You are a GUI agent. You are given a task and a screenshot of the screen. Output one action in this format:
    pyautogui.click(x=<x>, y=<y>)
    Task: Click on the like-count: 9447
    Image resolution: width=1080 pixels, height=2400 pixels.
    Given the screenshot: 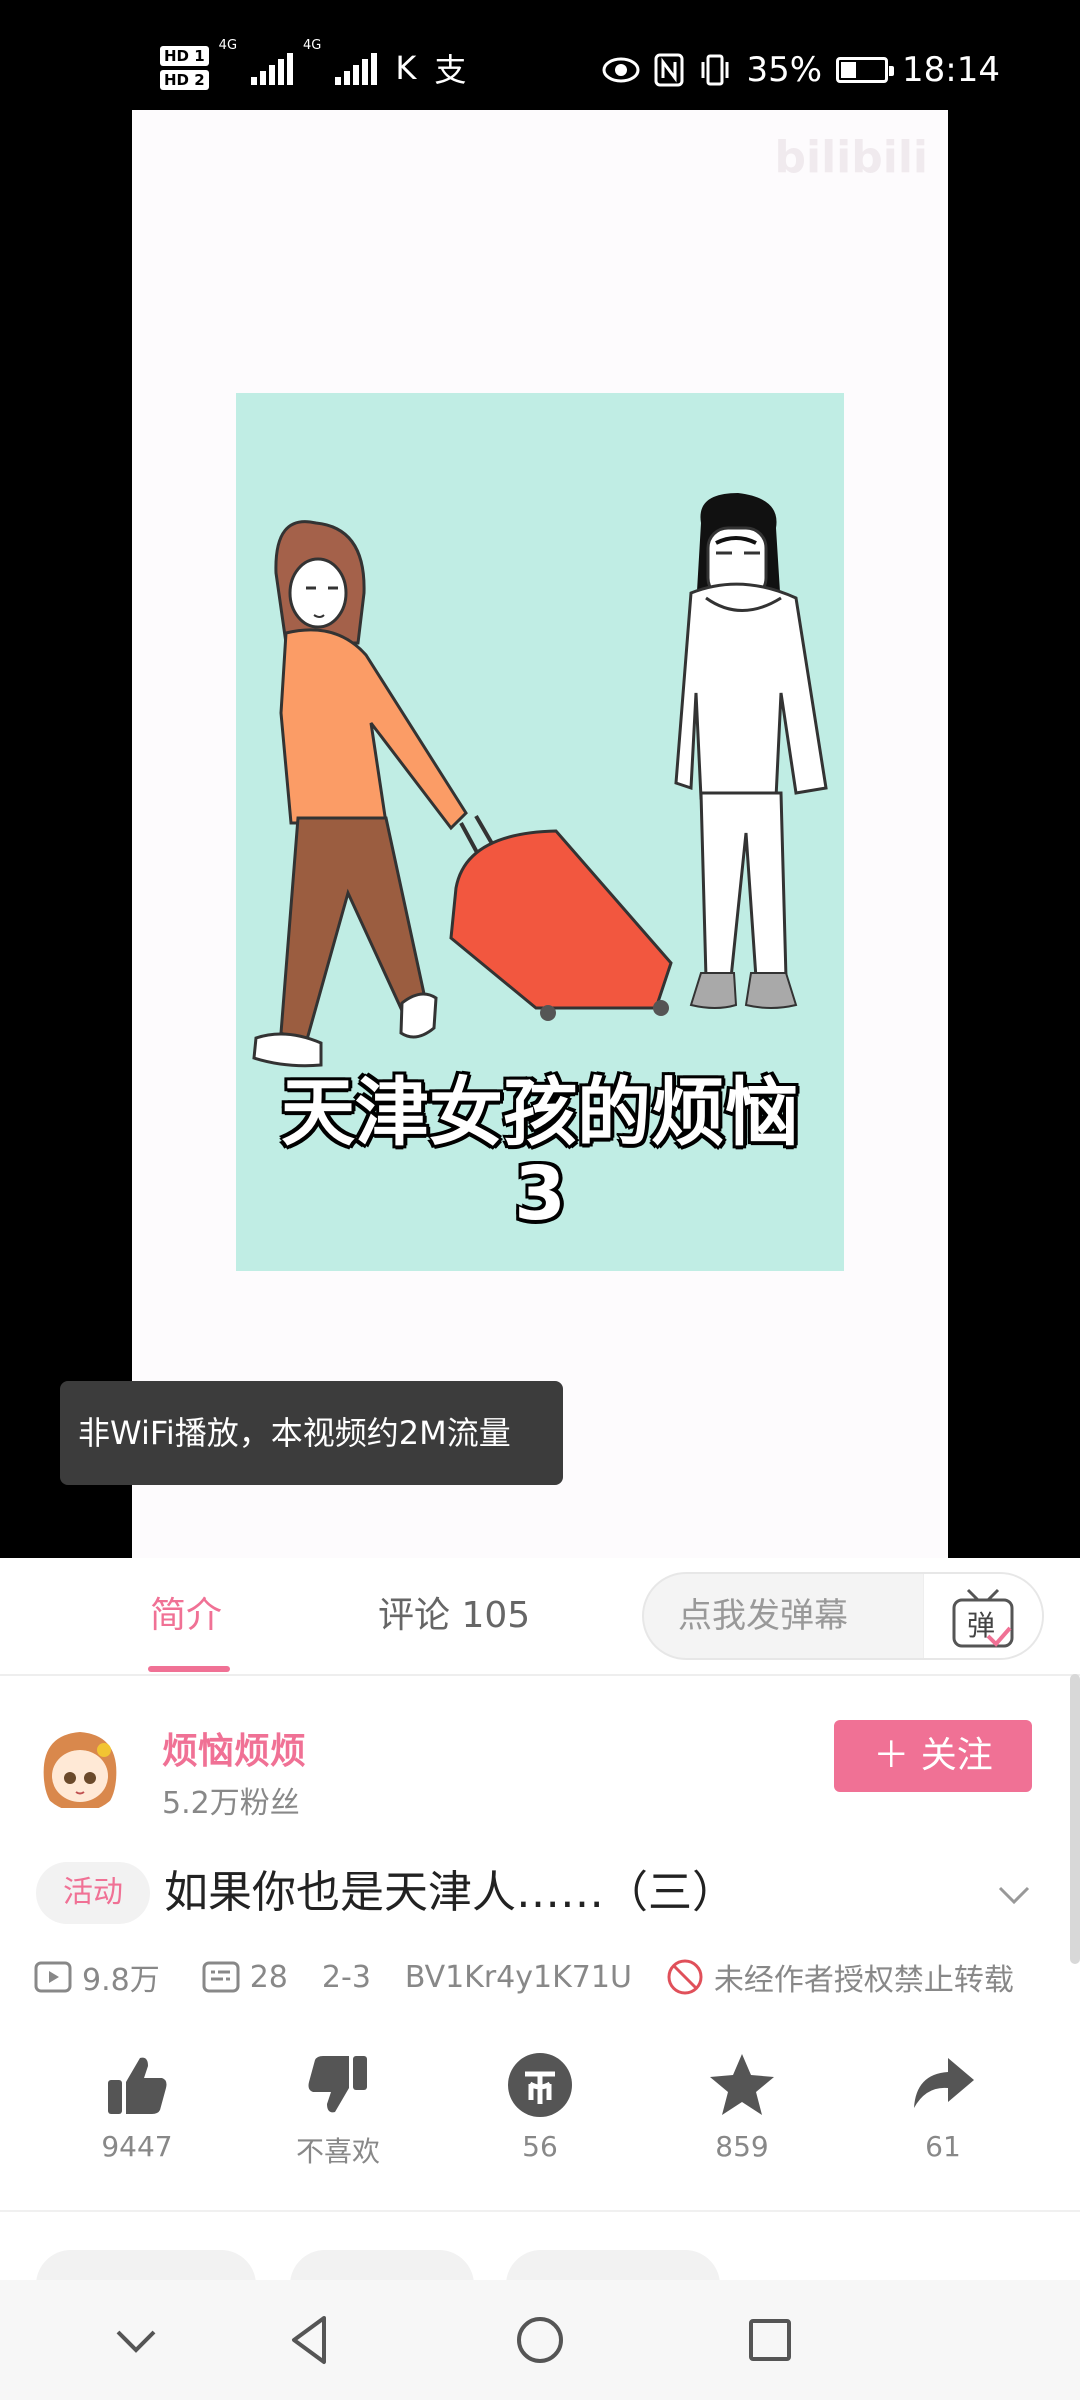 What is the action you would take?
    pyautogui.click(x=137, y=2146)
    